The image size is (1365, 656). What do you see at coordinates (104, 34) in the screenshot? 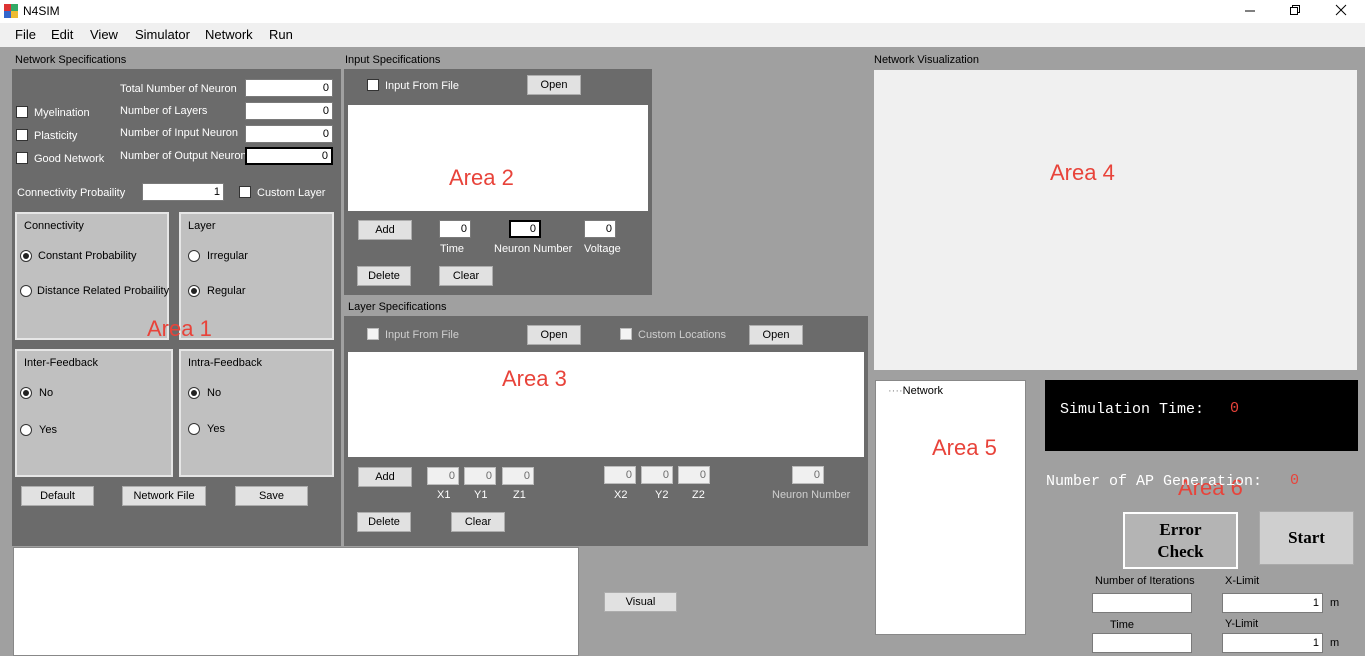
I see `menu-view: View` at bounding box center [104, 34].